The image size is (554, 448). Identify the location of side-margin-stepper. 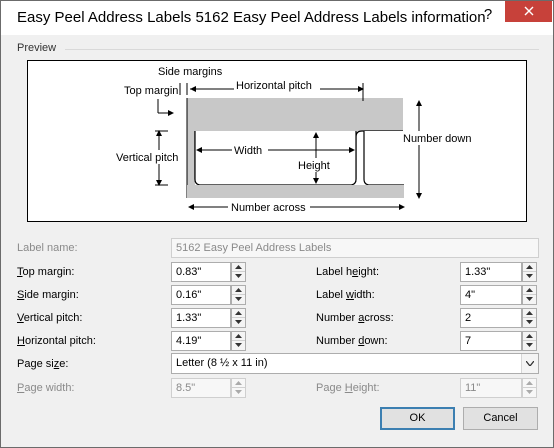
(238, 295).